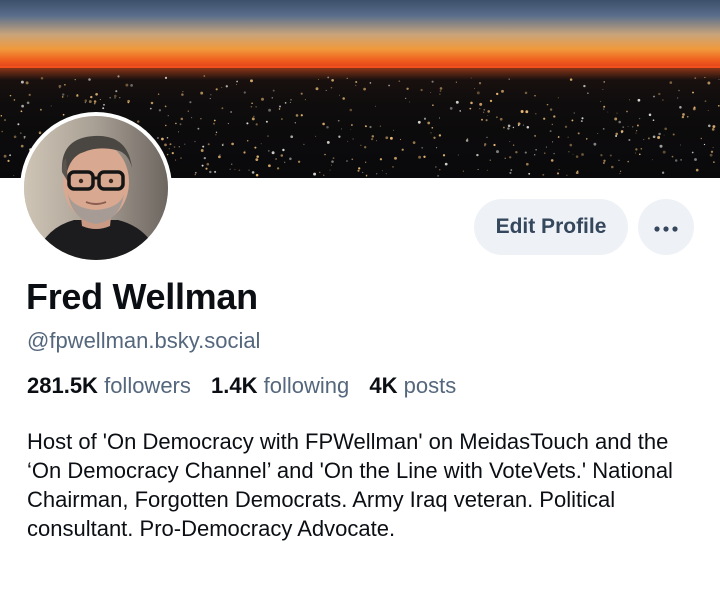 This screenshot has width=720, height=608. I want to click on followers-link: 281.5K followers, so click(109, 385).